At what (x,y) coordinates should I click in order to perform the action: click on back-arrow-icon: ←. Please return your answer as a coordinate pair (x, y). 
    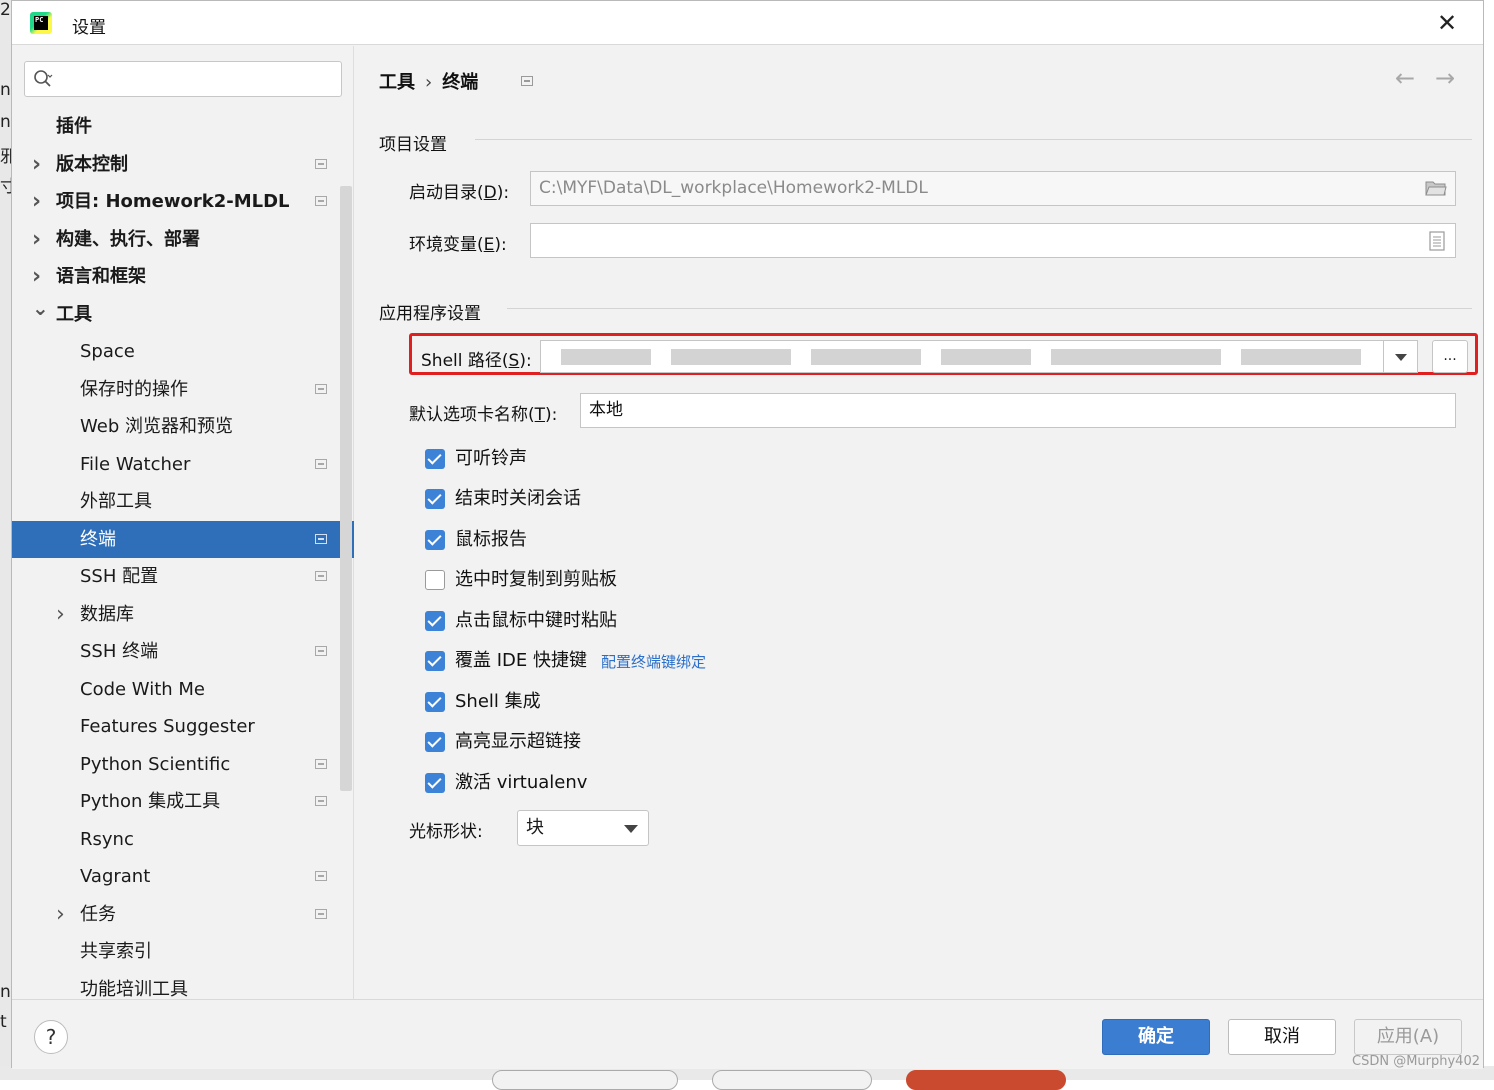
    Looking at the image, I should click on (1405, 78).